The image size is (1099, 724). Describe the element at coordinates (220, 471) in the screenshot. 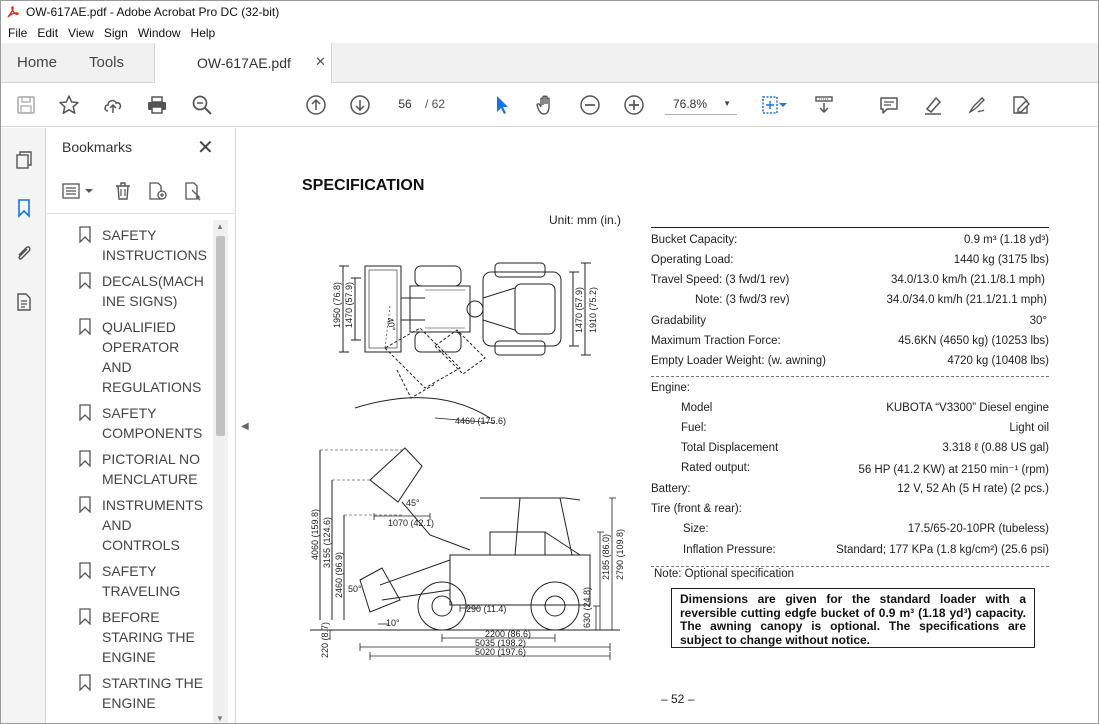

I see `bookmarks-scrollbar: ▲ ▼` at that location.